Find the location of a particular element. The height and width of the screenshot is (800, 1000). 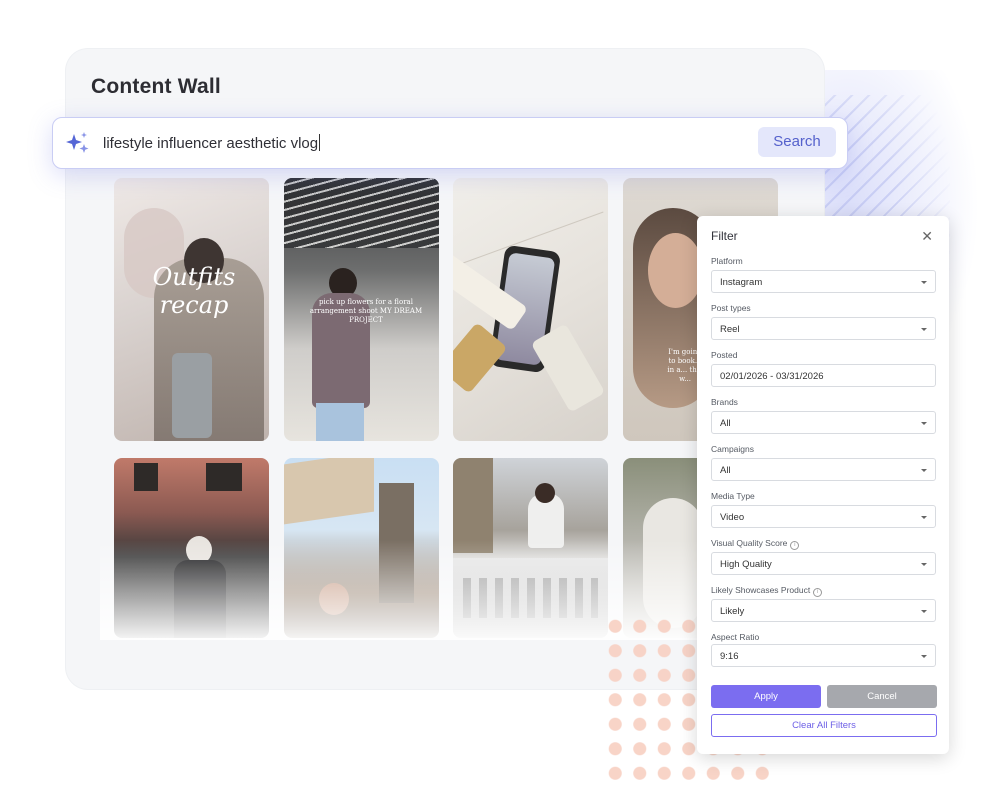

platform-label: Platform is located at coordinates (727, 261).